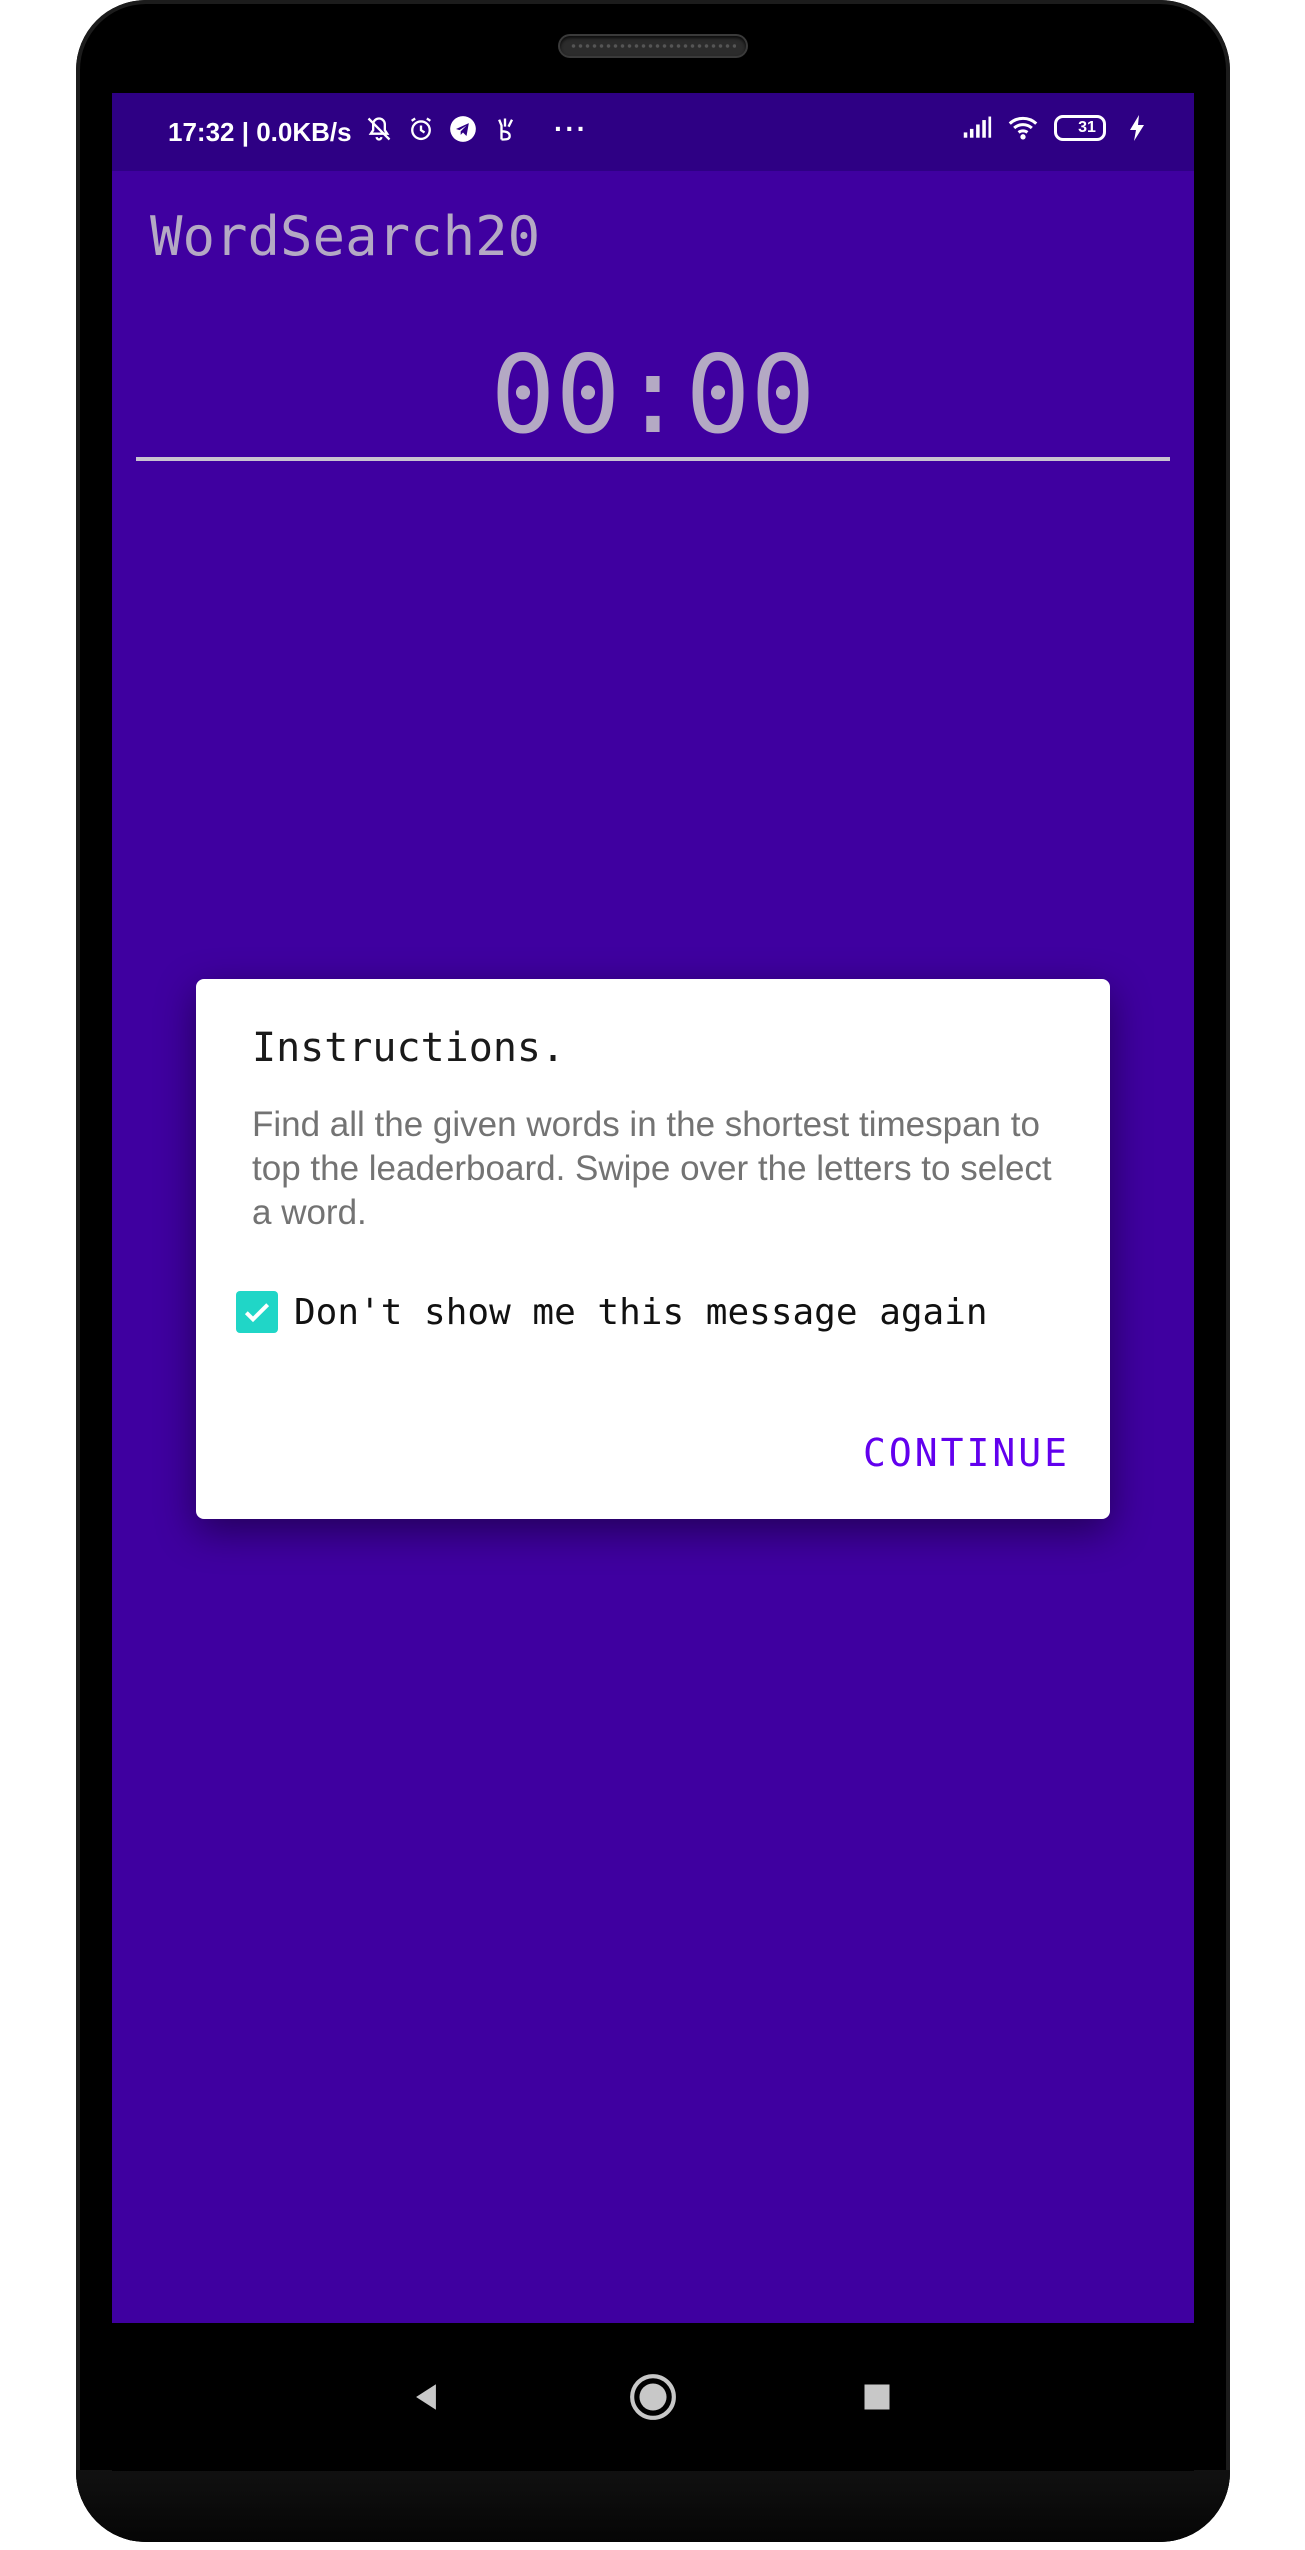 The width and height of the screenshot is (1305, 2550). What do you see at coordinates (463, 129) in the screenshot?
I see `telegram-icon` at bounding box center [463, 129].